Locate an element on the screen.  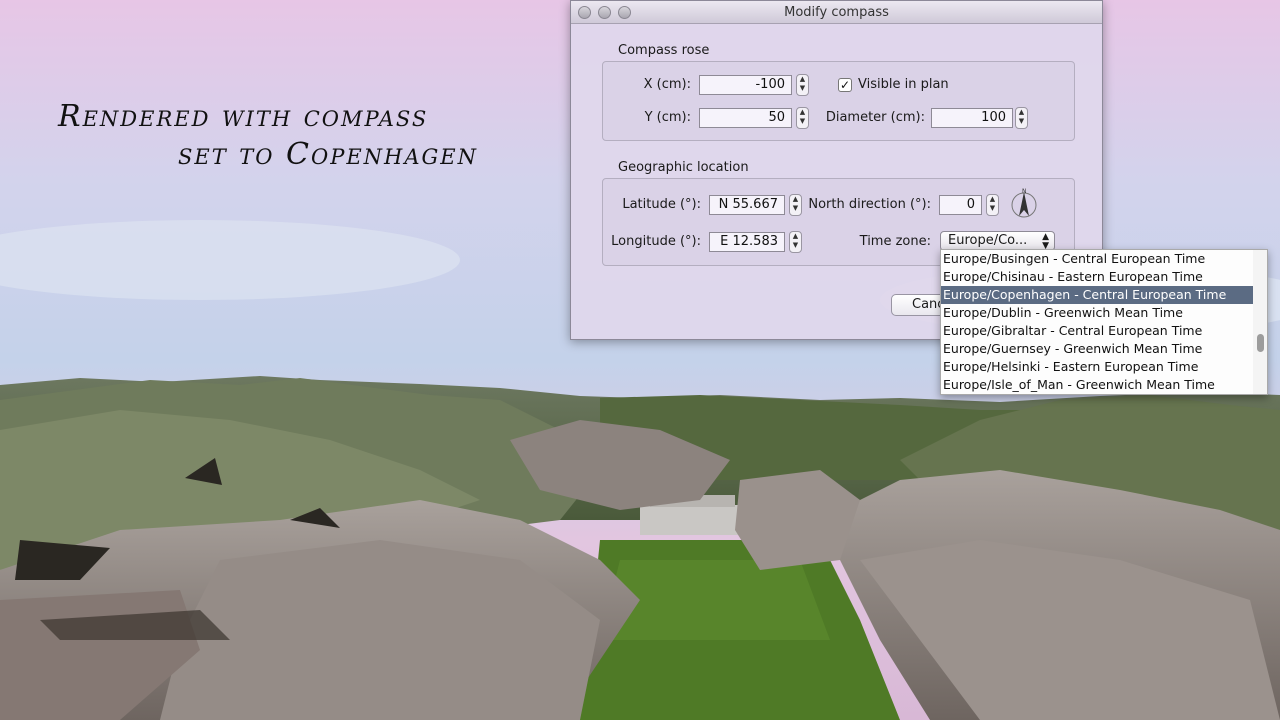
dialog-titlebar: Modify compass is located at coordinates (836, 12).